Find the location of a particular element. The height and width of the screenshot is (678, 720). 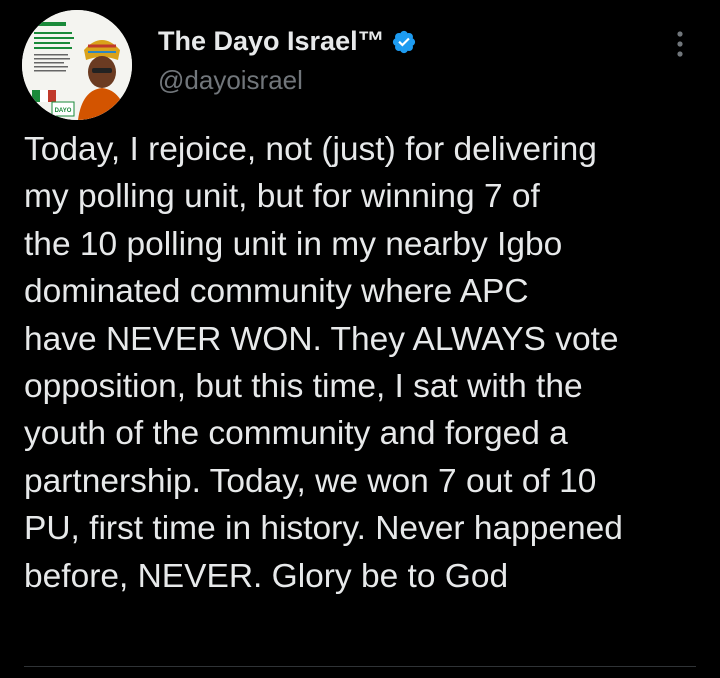

avatar-logo-text: DAYO is located at coordinates (63, 111).